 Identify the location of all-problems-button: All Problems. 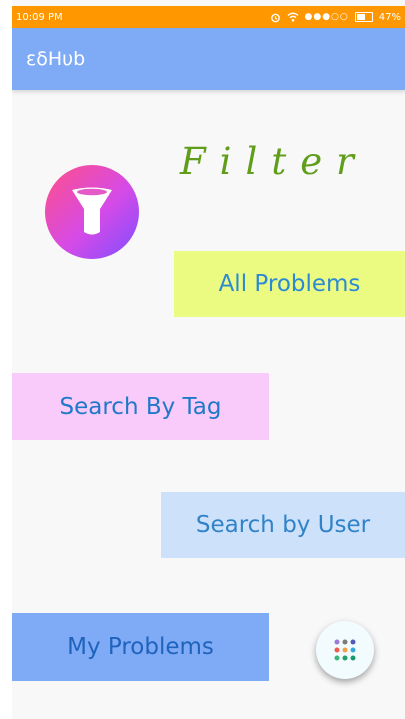
(289, 284).